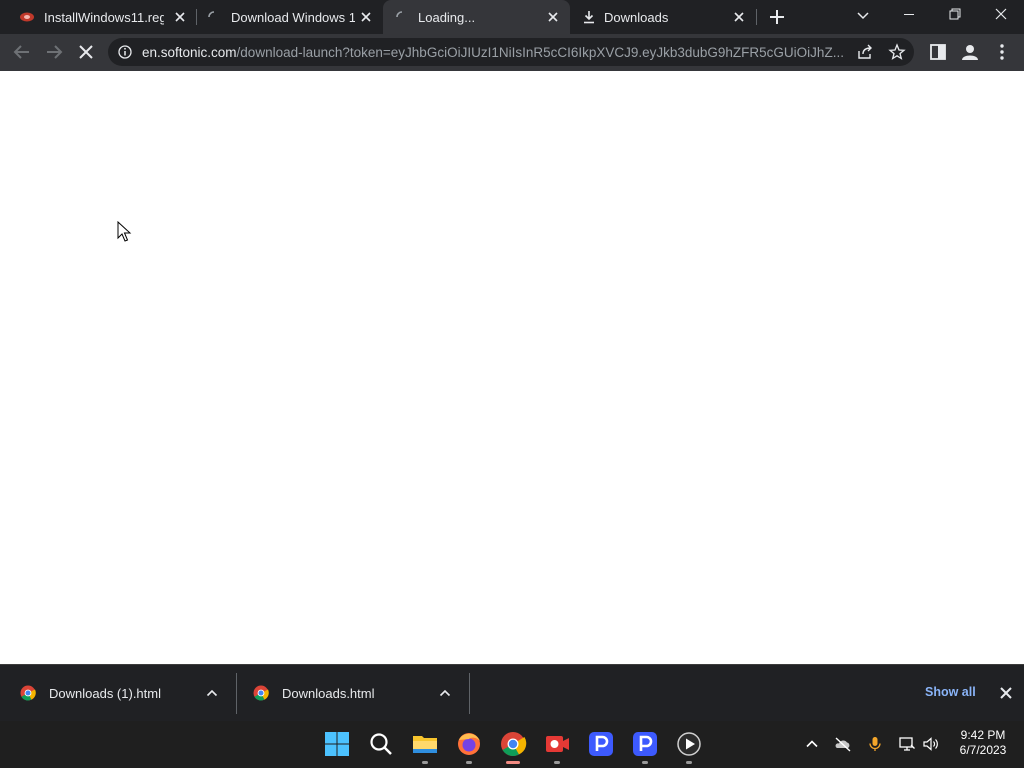 This screenshot has height=768, width=1024. Describe the element at coordinates (469, 744) in the screenshot. I see `firefox-icon` at that location.